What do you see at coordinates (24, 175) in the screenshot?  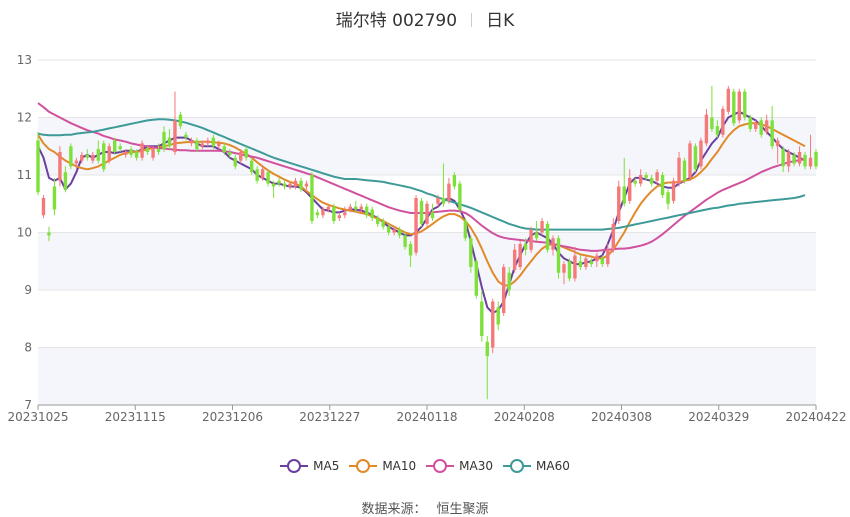 I see `y-tick-label: 11` at bounding box center [24, 175].